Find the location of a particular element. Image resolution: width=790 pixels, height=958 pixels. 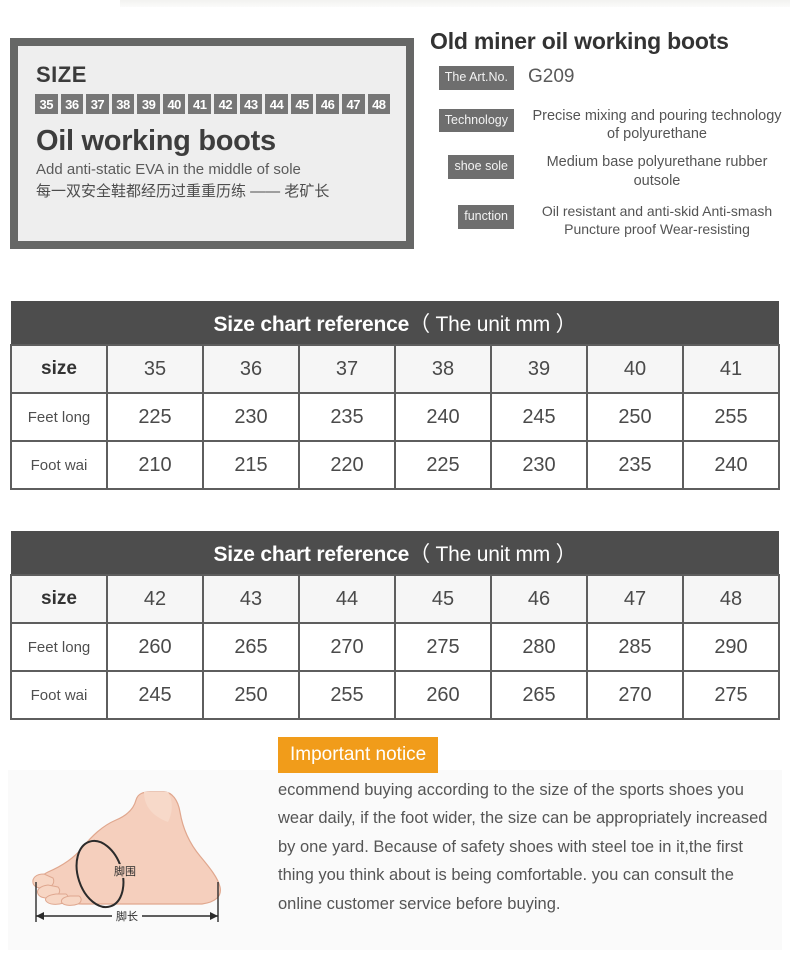

table-cell: 270 is located at coordinates (347, 647).